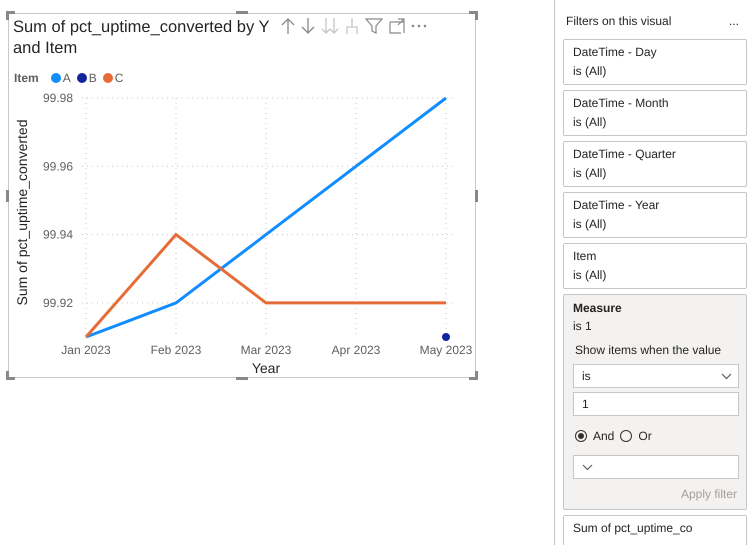  I want to click on filter-card: Measure is 1 Show items when the value is 1 And Or Apply filter, so click(655, 402).